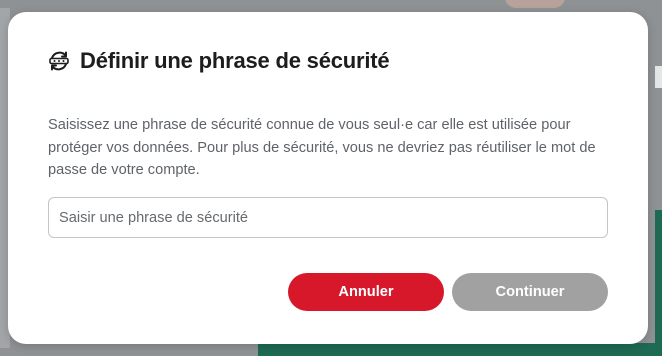  I want to click on dialog-header: Définir une phrase de sécurité, so click(219, 61).